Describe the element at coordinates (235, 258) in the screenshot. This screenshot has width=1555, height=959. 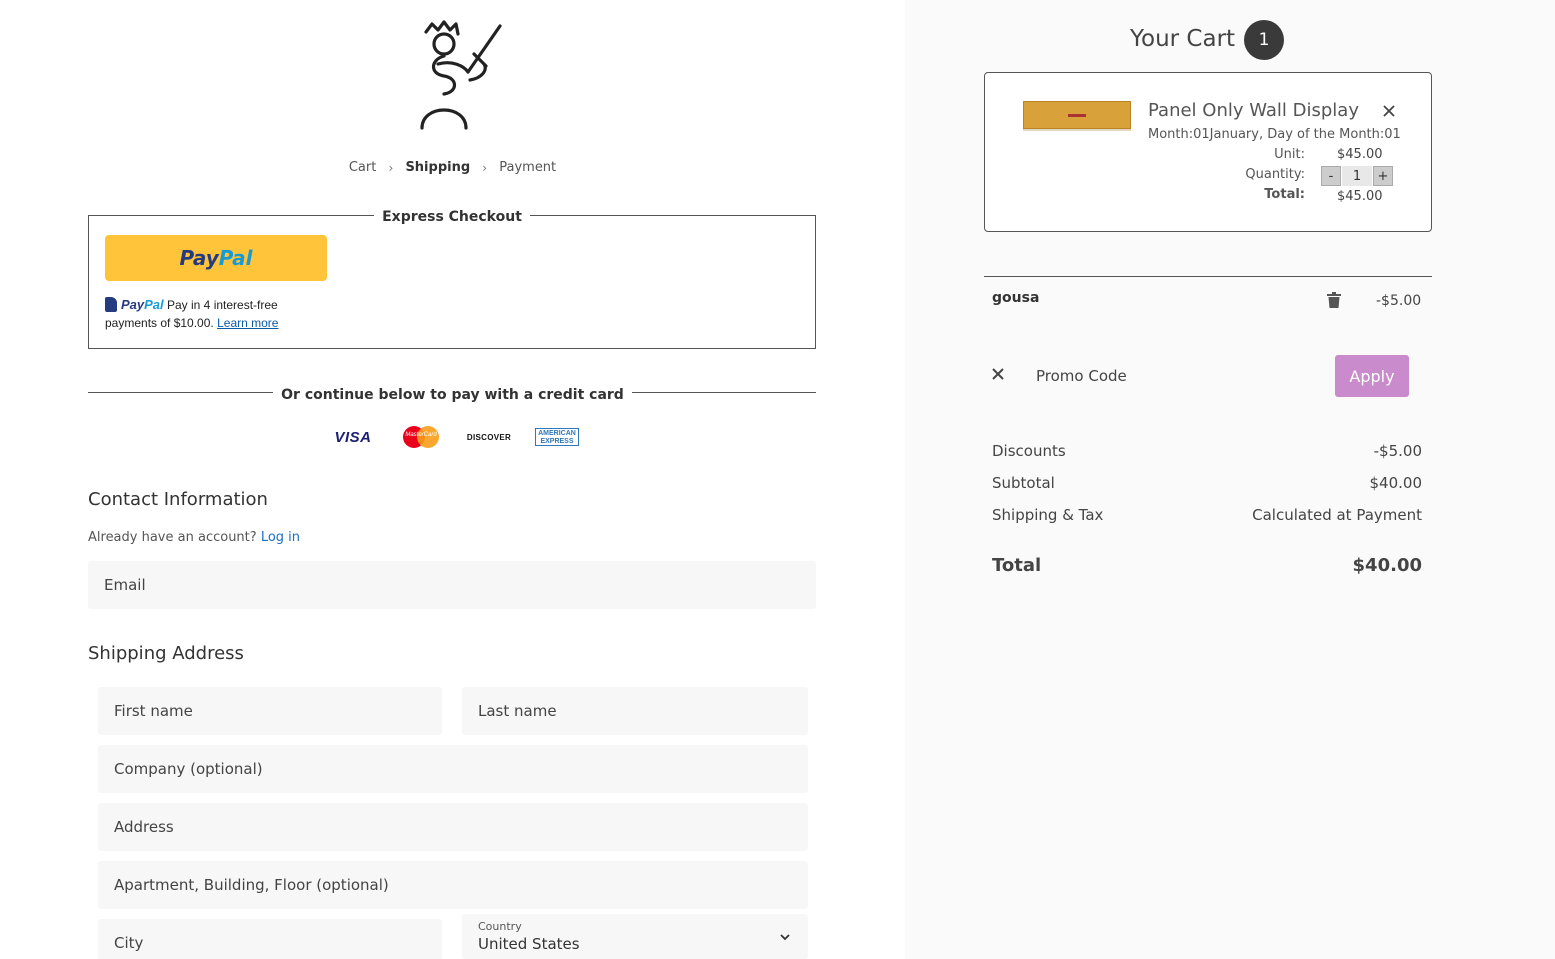
I see `paypal-label-pal: Pal` at that location.